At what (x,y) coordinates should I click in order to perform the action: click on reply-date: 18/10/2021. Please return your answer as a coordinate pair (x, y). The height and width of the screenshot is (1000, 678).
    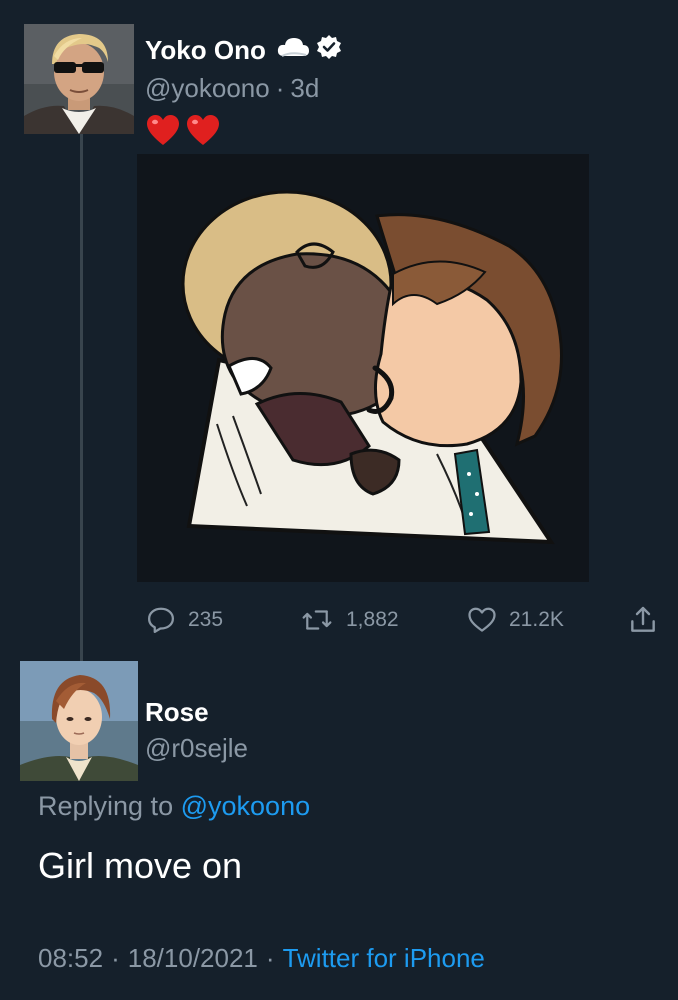
    Looking at the image, I should click on (193, 958).